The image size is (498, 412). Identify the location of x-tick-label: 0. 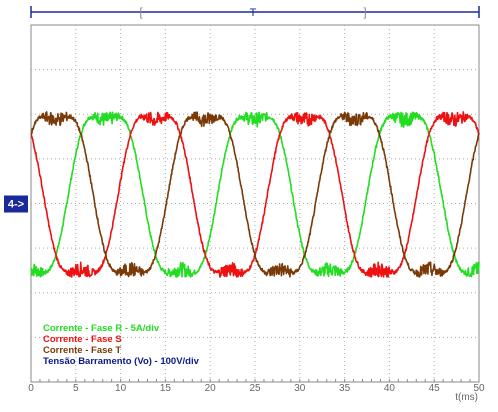
(31, 388).